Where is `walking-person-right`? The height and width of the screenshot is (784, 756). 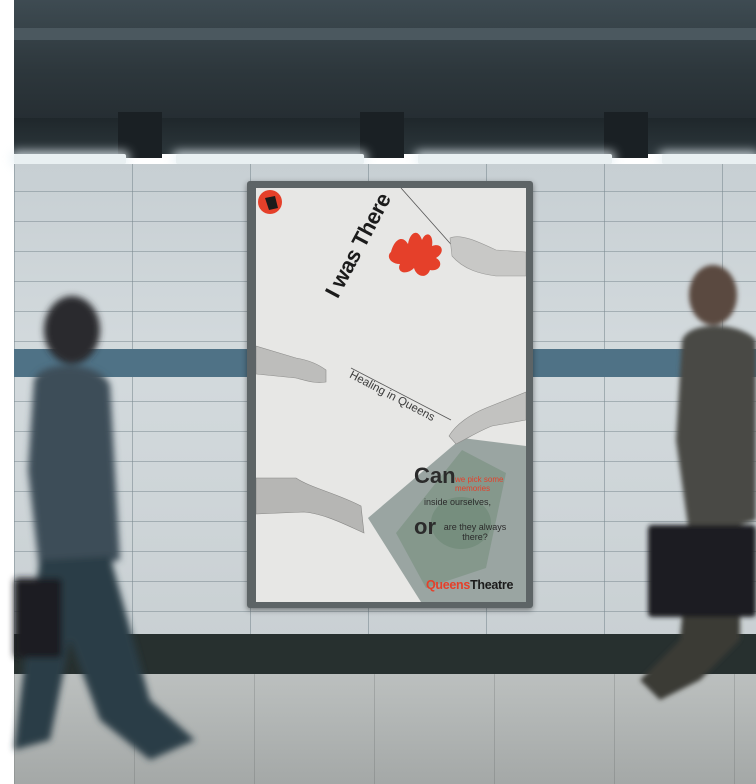
walking-person-right is located at coordinates (698, 482).